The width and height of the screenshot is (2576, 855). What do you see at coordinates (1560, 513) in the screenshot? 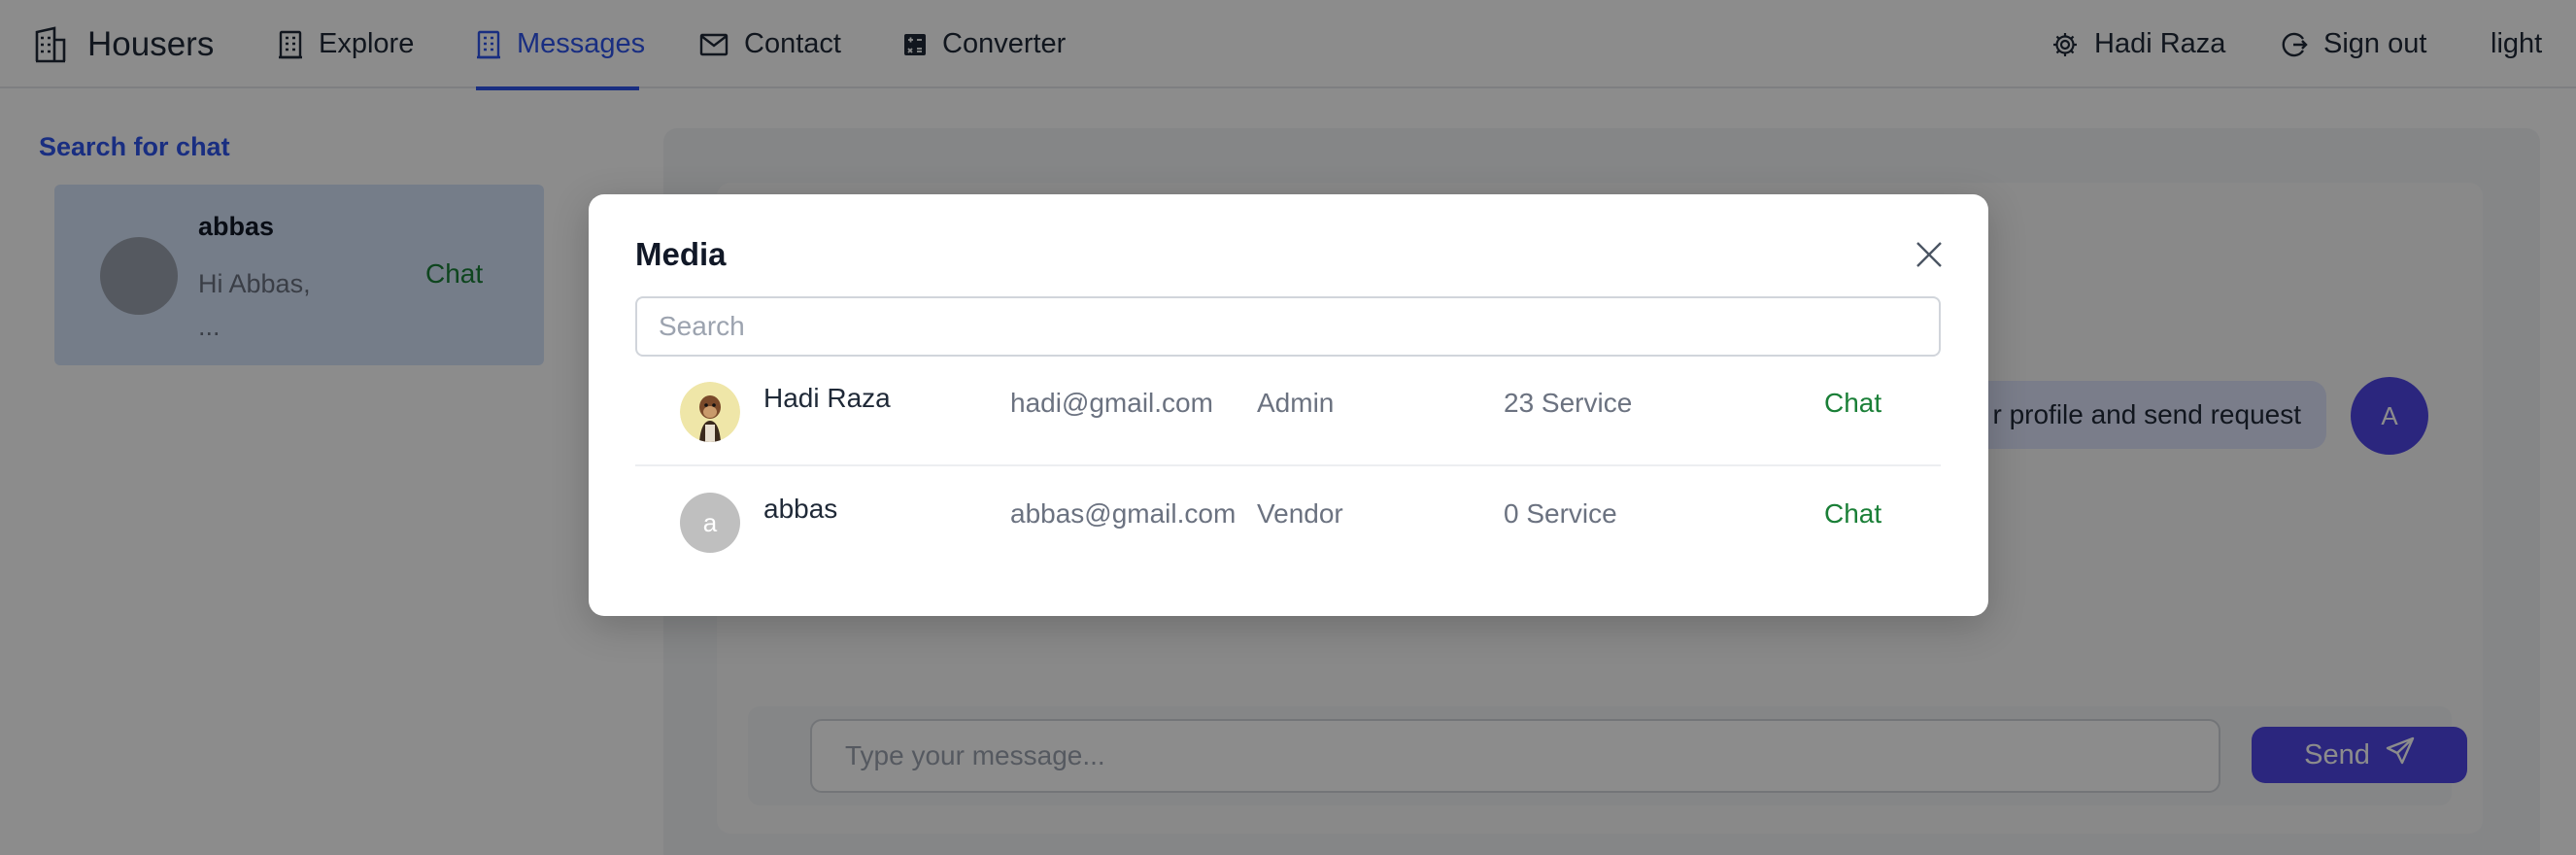
I see `user-services: 0 Service` at bounding box center [1560, 513].